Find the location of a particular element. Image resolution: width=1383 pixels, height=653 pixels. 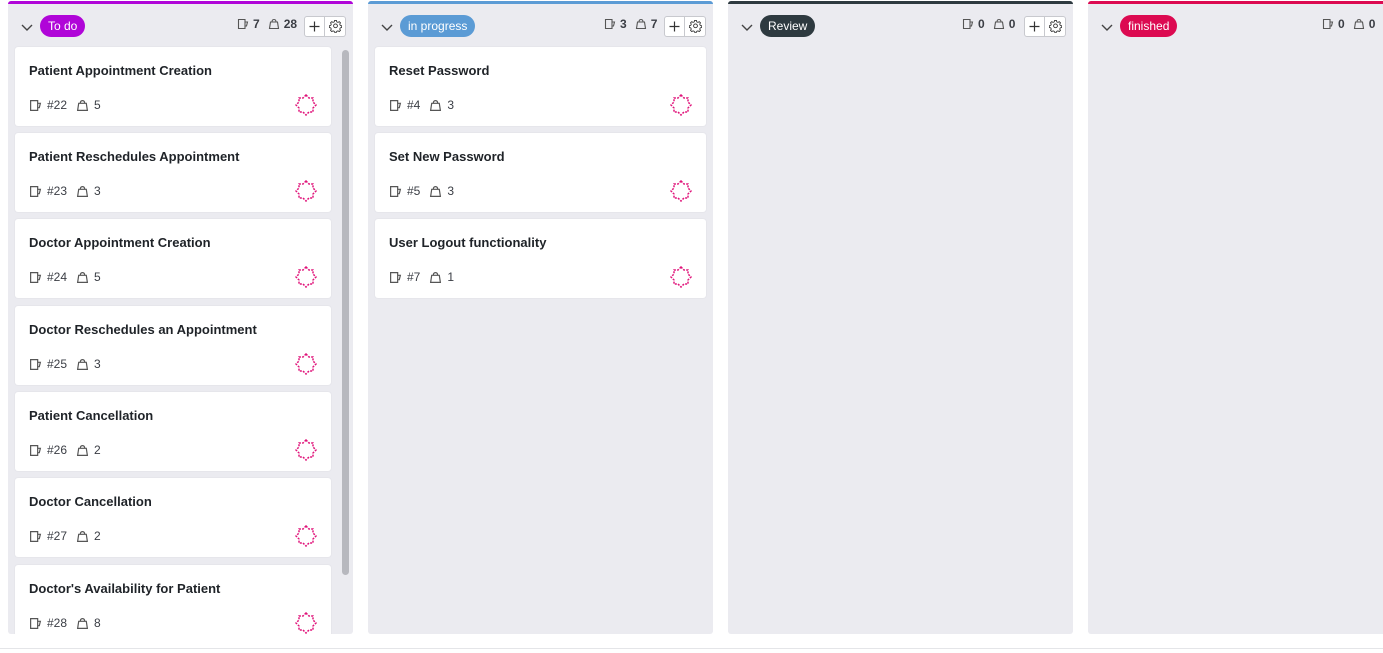

stories-count: 7 is located at coordinates (256, 24).